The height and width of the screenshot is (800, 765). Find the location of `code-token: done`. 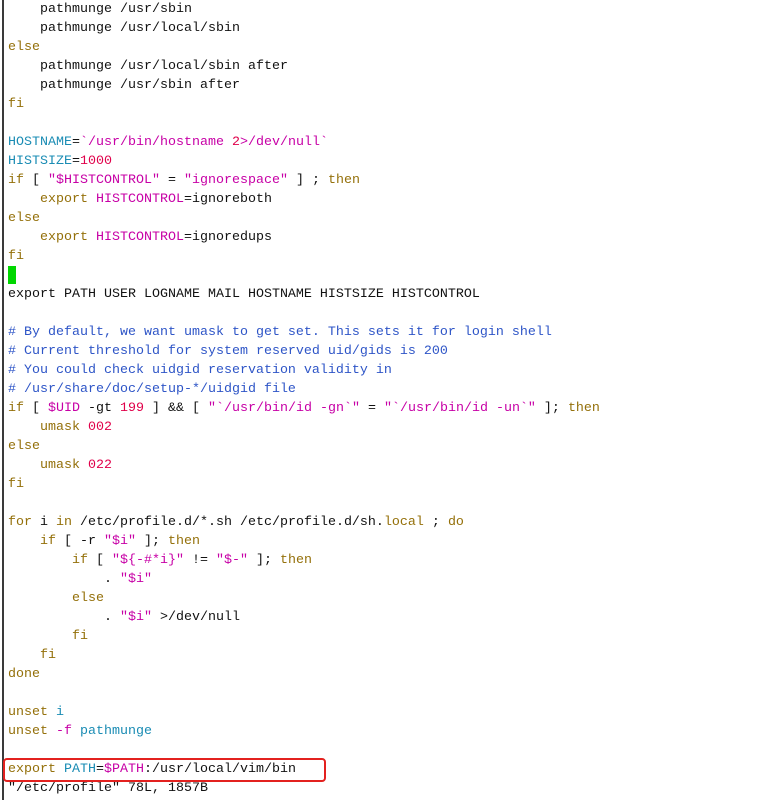

code-token: done is located at coordinates (24, 674).